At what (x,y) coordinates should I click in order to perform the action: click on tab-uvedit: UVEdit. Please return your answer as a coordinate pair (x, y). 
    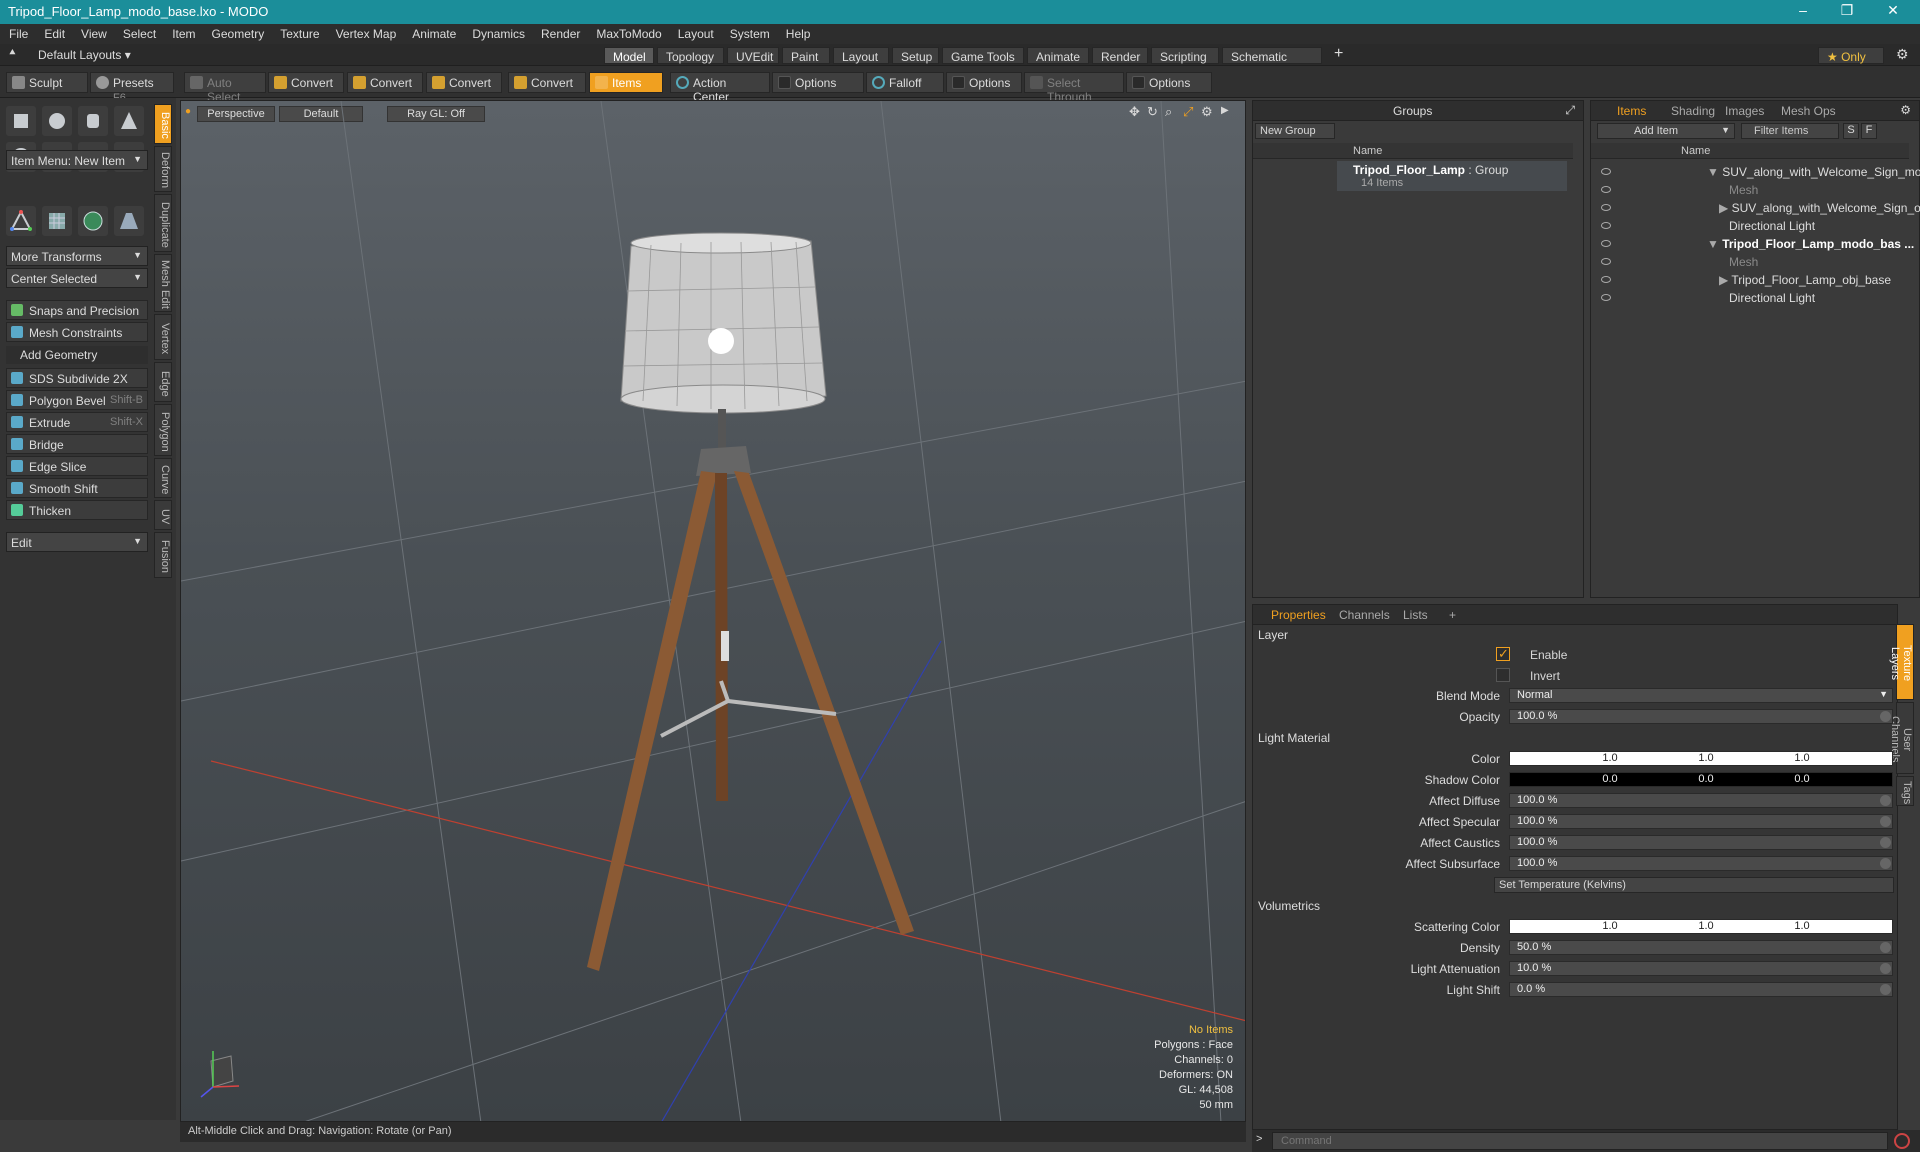
    Looking at the image, I should click on (753, 55).